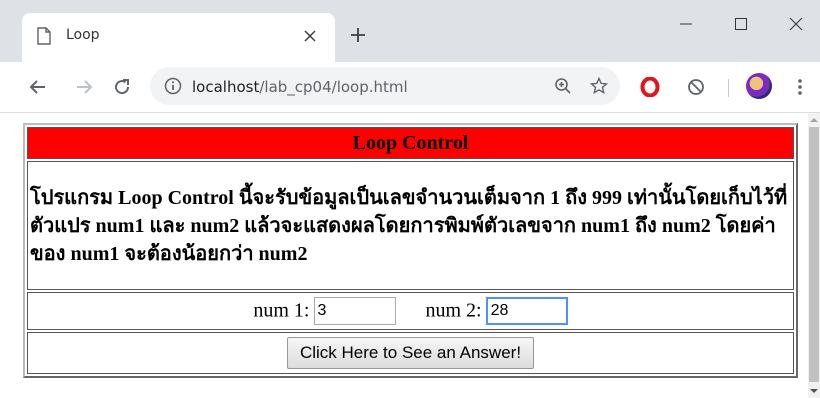  What do you see at coordinates (226, 87) in the screenshot?
I see `url-host: localhost` at bounding box center [226, 87].